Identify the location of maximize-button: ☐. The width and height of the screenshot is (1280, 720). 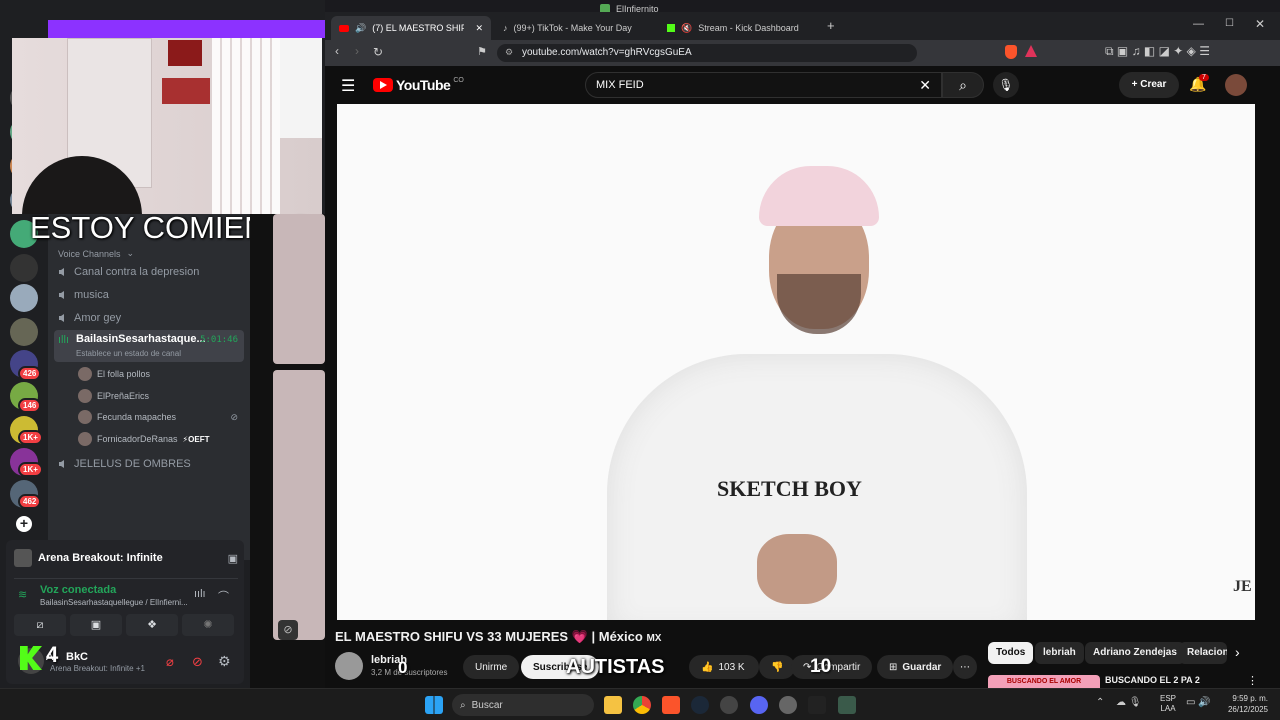
(1229, 23).